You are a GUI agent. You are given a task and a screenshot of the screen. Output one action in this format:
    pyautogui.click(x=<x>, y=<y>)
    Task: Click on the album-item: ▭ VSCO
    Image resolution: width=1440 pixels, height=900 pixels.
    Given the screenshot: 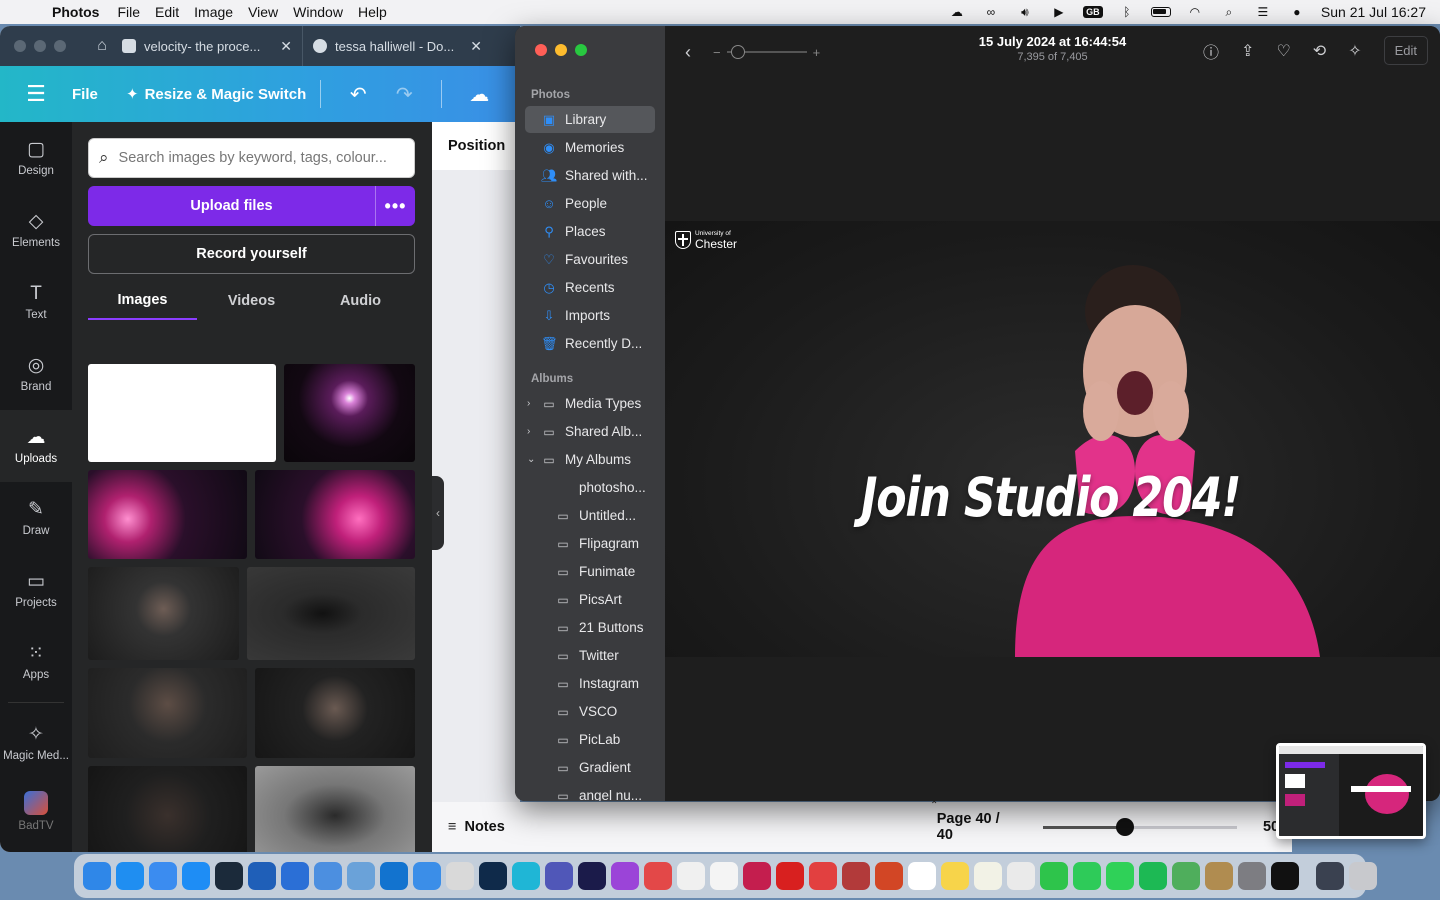 What is the action you would take?
    pyautogui.click(x=590, y=711)
    